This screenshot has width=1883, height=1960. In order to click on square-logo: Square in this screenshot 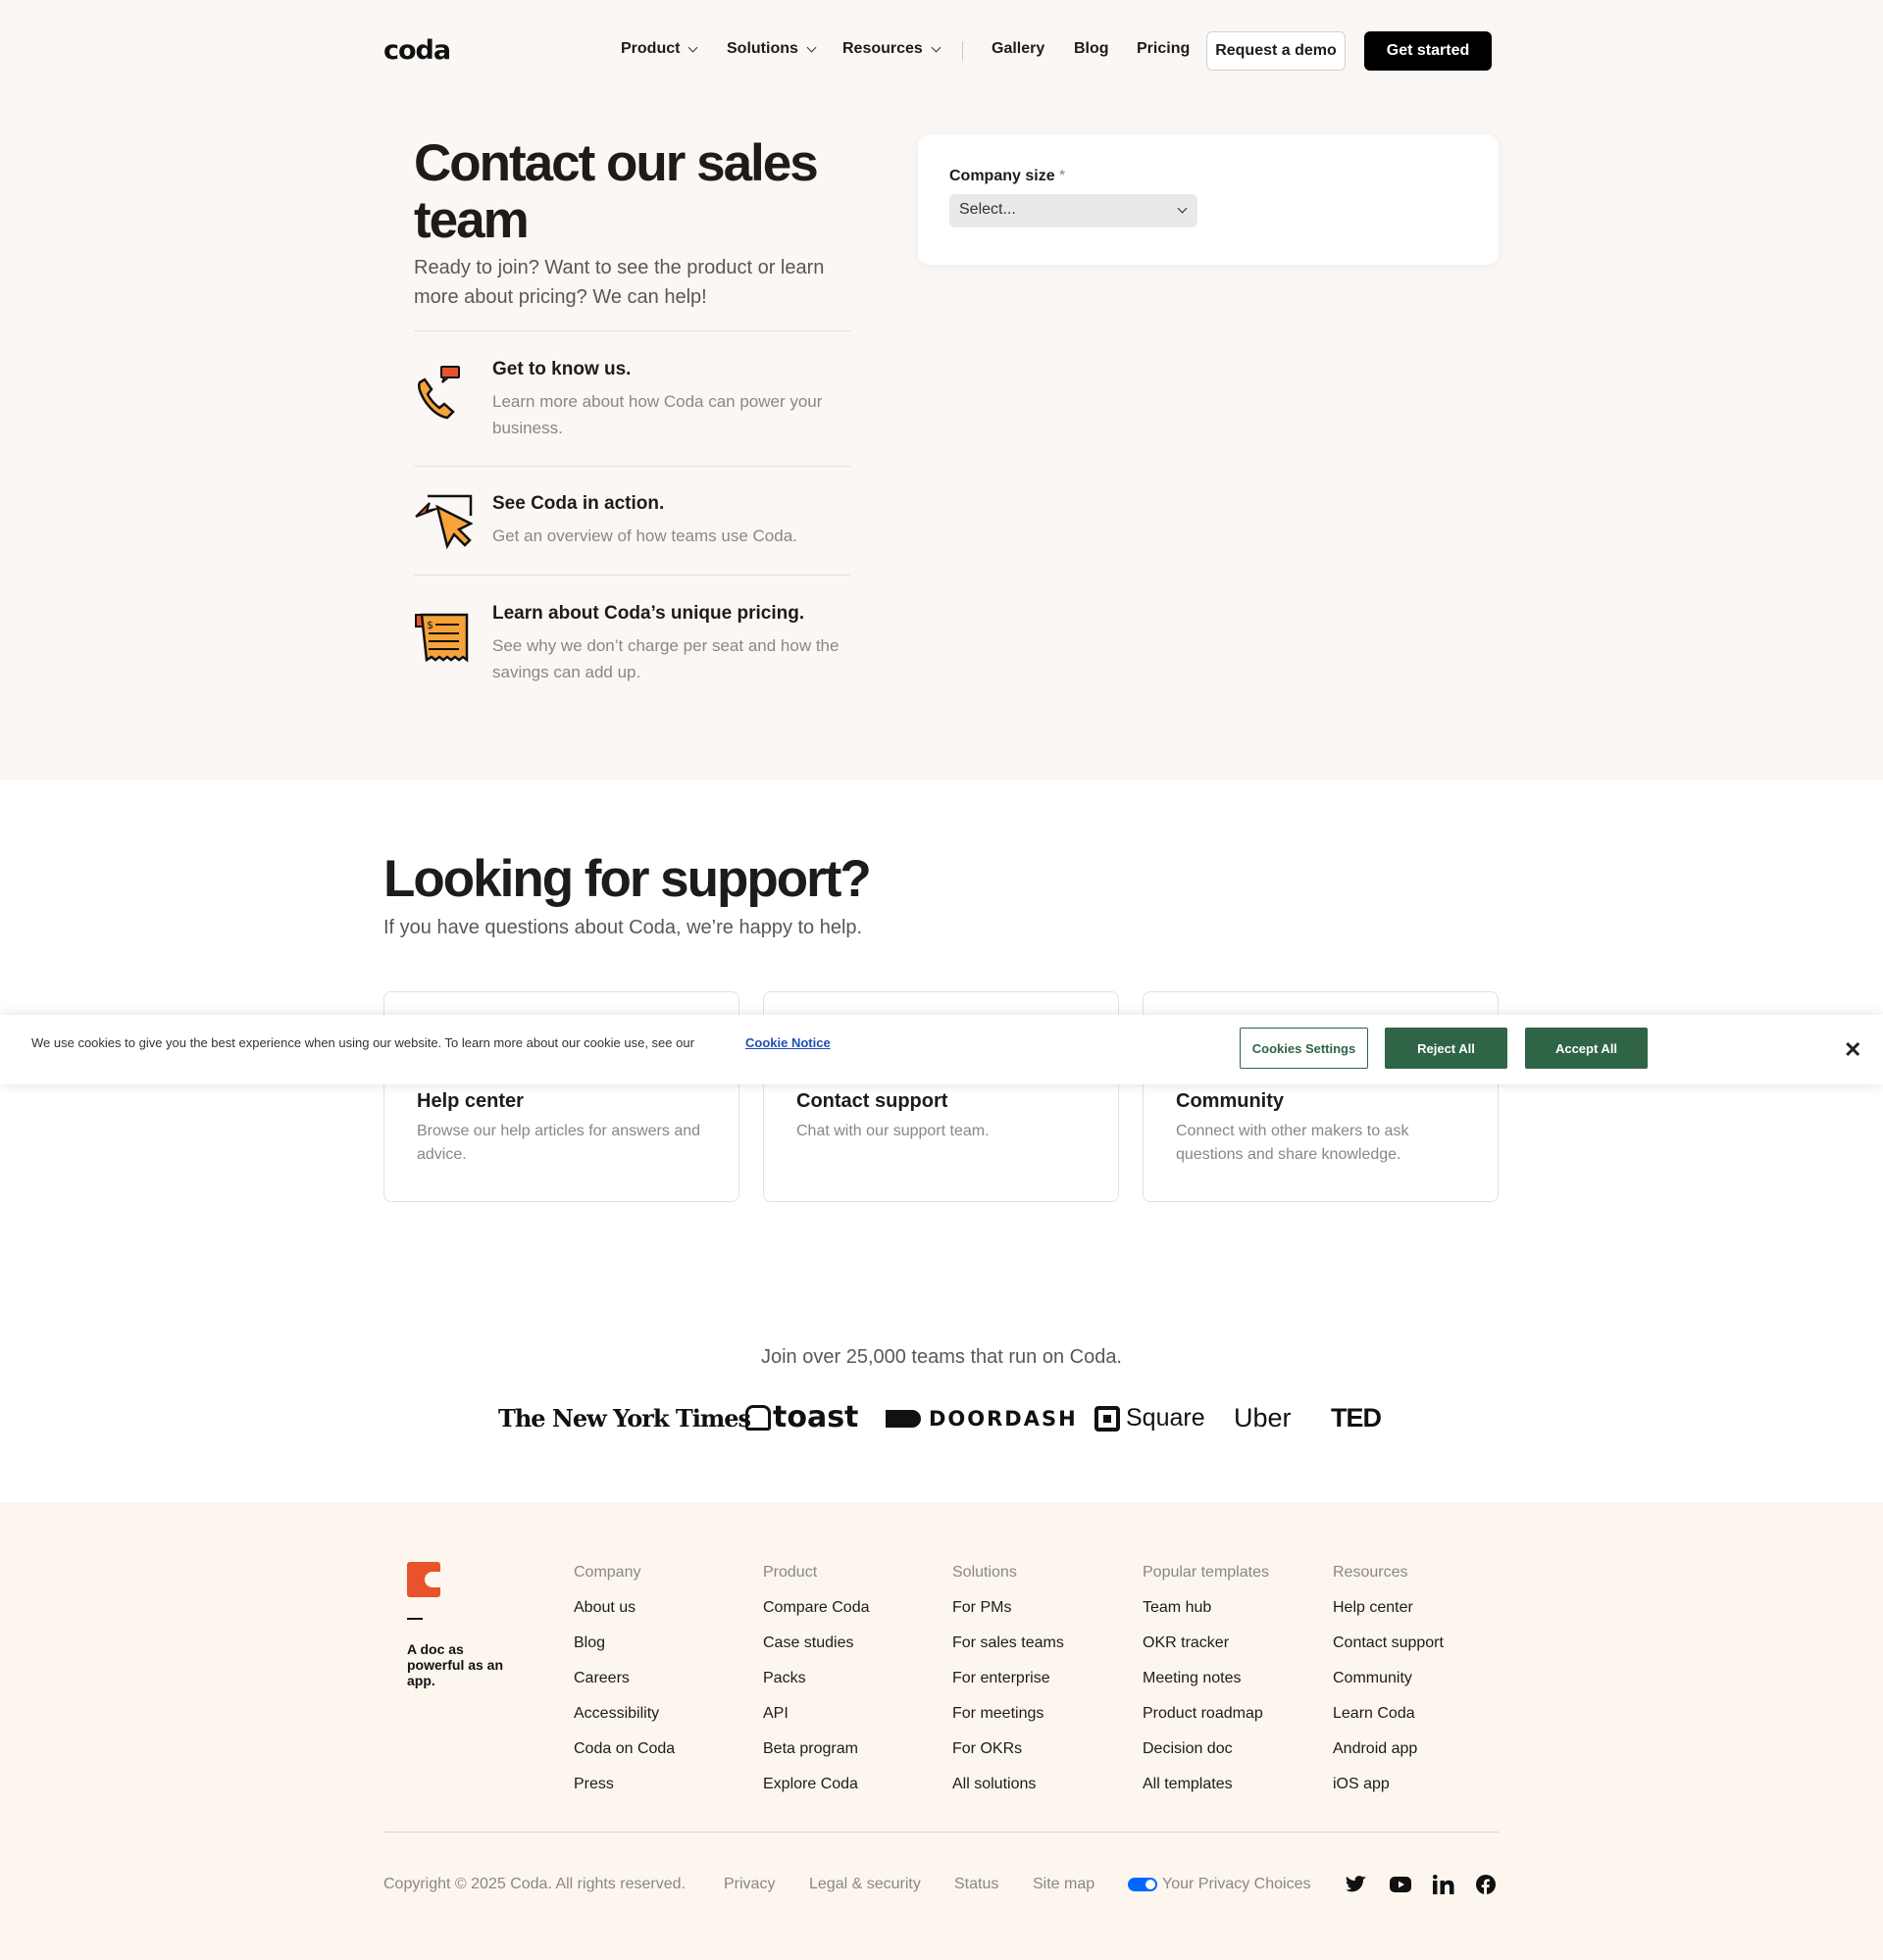, I will do `click(1149, 1418)`.